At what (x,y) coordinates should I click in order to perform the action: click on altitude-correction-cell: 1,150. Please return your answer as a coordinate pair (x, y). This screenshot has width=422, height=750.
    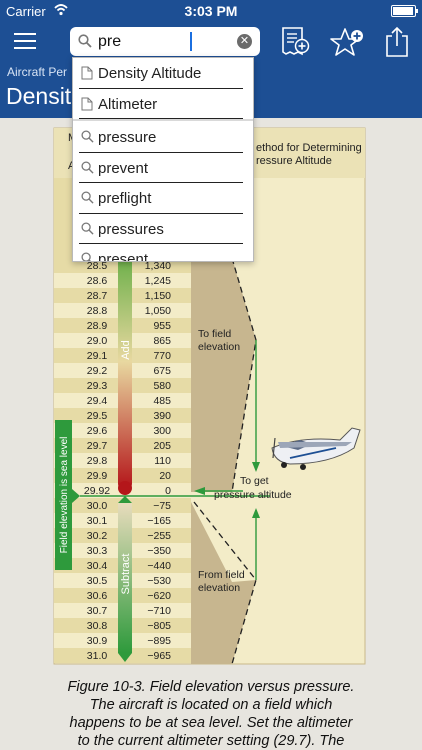
    Looking at the image, I should click on (158, 296).